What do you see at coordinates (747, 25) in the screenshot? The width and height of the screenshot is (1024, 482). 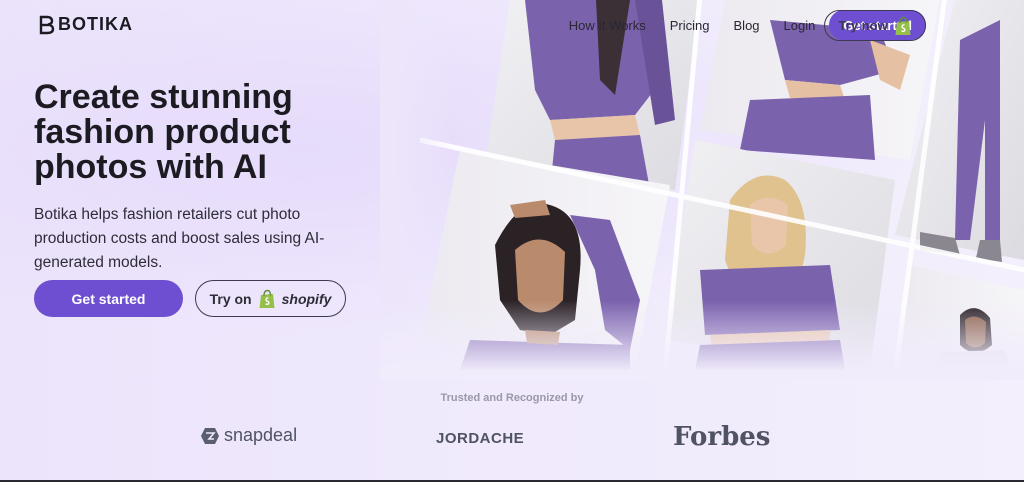 I see `nav-link-blog: Blog` at bounding box center [747, 25].